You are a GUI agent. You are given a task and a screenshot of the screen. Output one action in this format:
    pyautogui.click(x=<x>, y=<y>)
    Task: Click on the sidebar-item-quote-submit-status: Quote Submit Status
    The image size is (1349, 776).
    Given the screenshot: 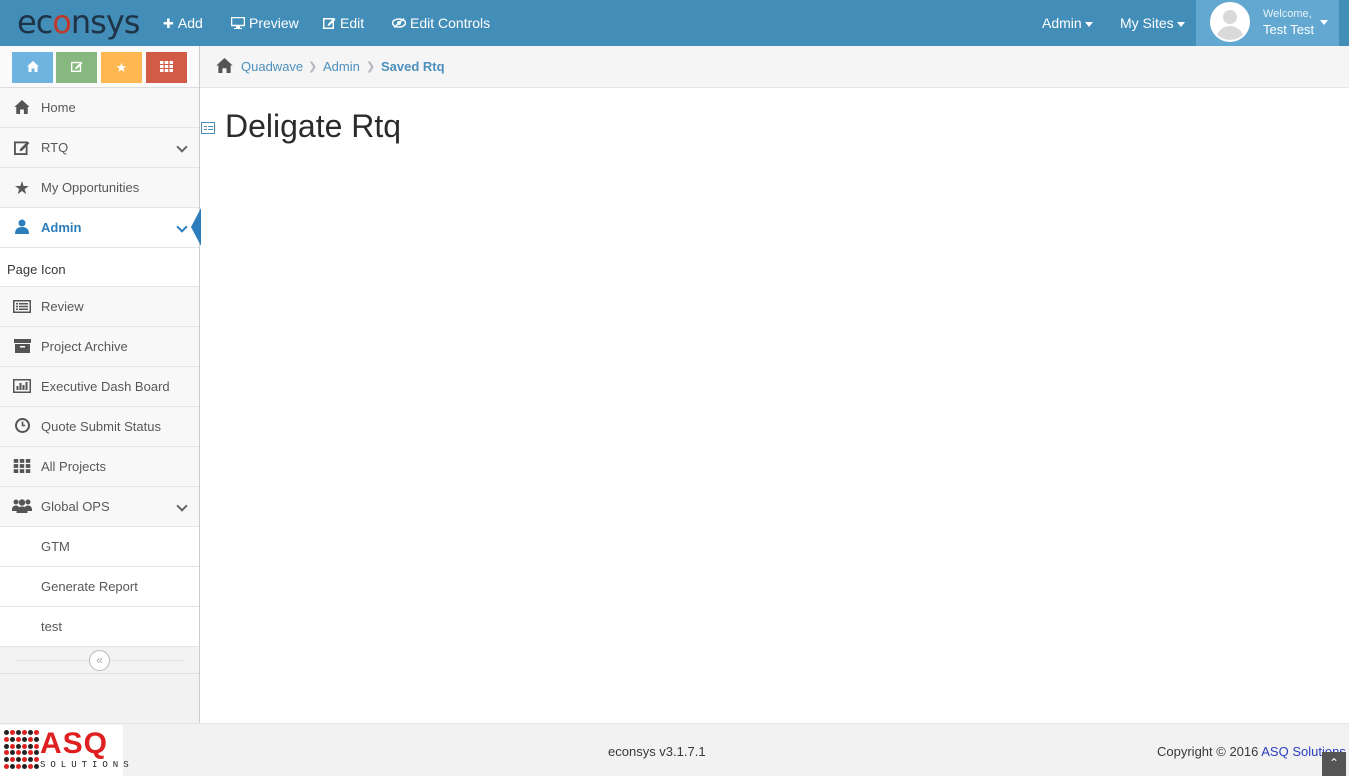 What is the action you would take?
    pyautogui.click(x=99, y=427)
    